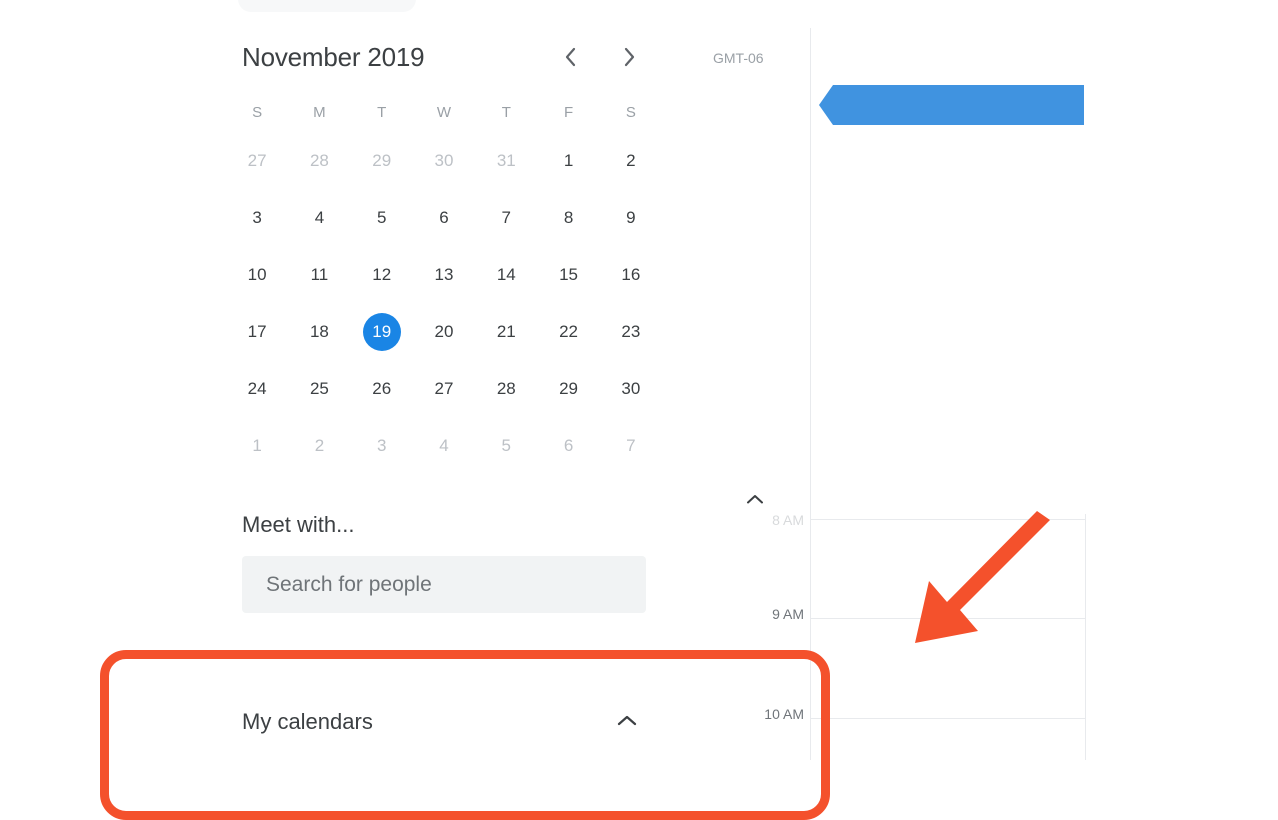  I want to click on weekday-header: S, so click(257, 112).